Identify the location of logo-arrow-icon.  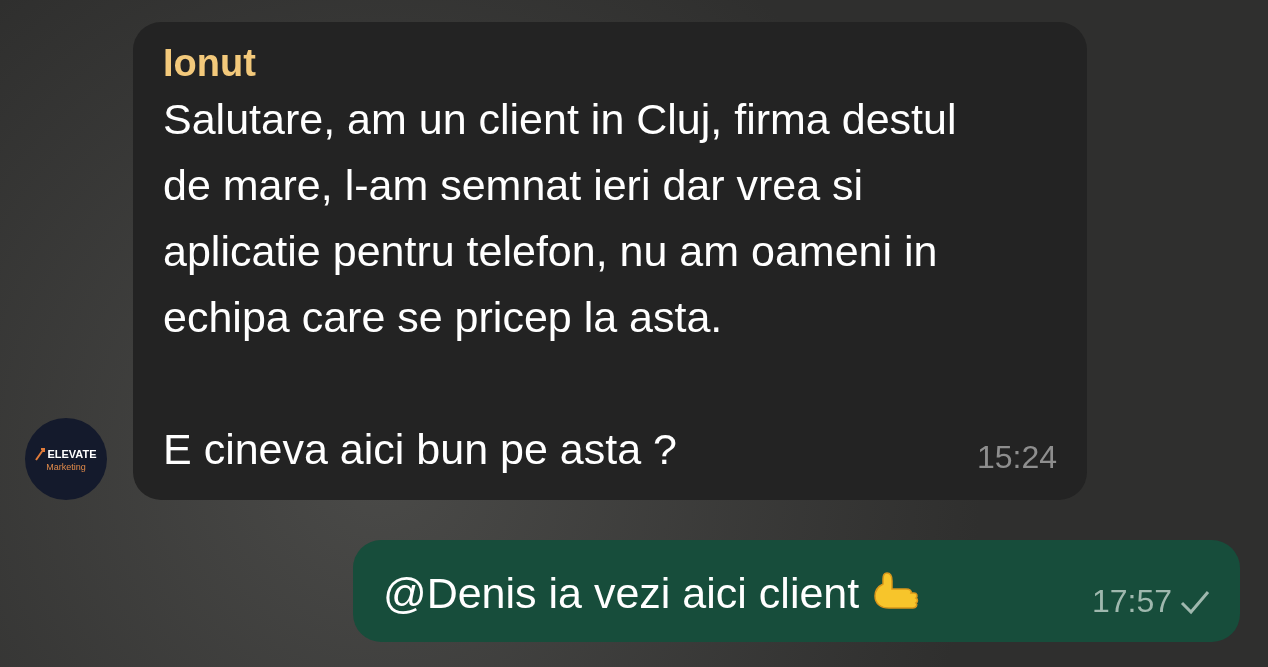
(40, 453).